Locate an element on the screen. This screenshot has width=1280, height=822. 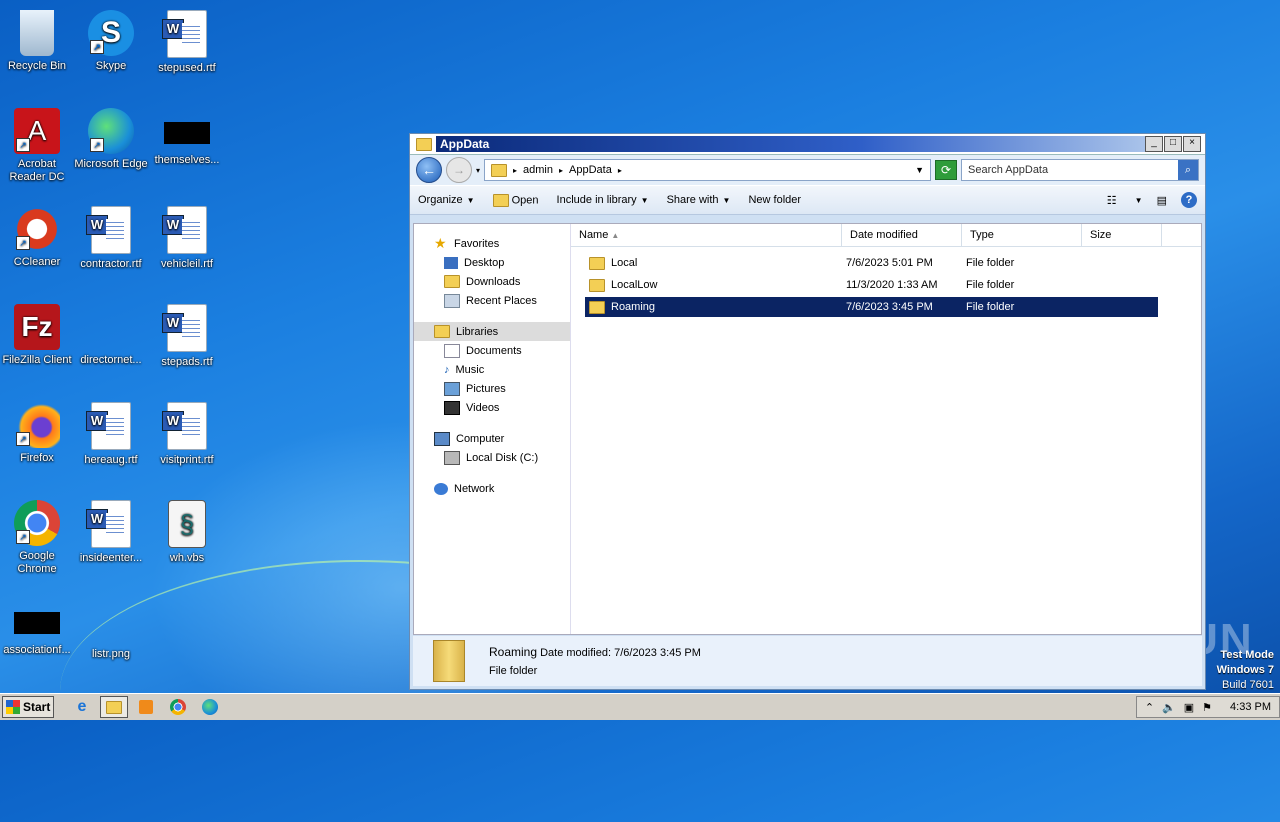
firefox-icon: ↗ is located at coordinates (37, 425).